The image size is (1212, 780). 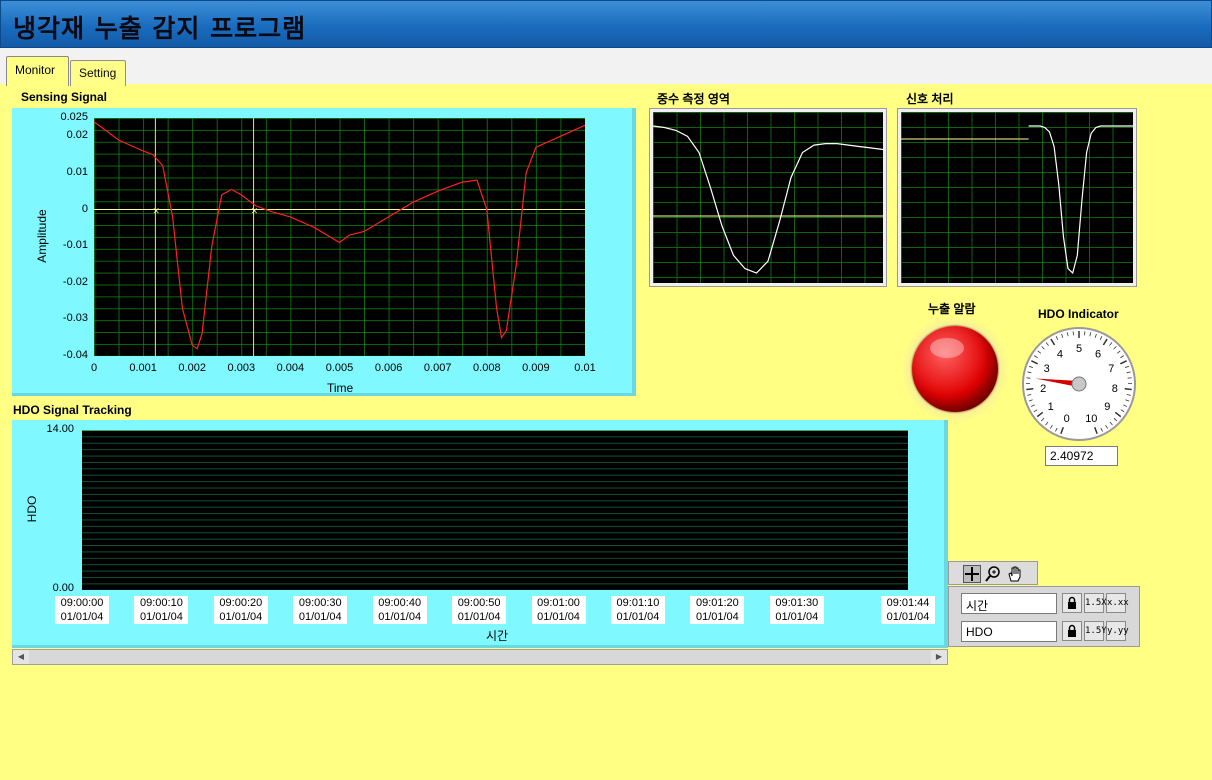 I want to click on sensing-x-tick: 0.001, so click(x=143, y=368).